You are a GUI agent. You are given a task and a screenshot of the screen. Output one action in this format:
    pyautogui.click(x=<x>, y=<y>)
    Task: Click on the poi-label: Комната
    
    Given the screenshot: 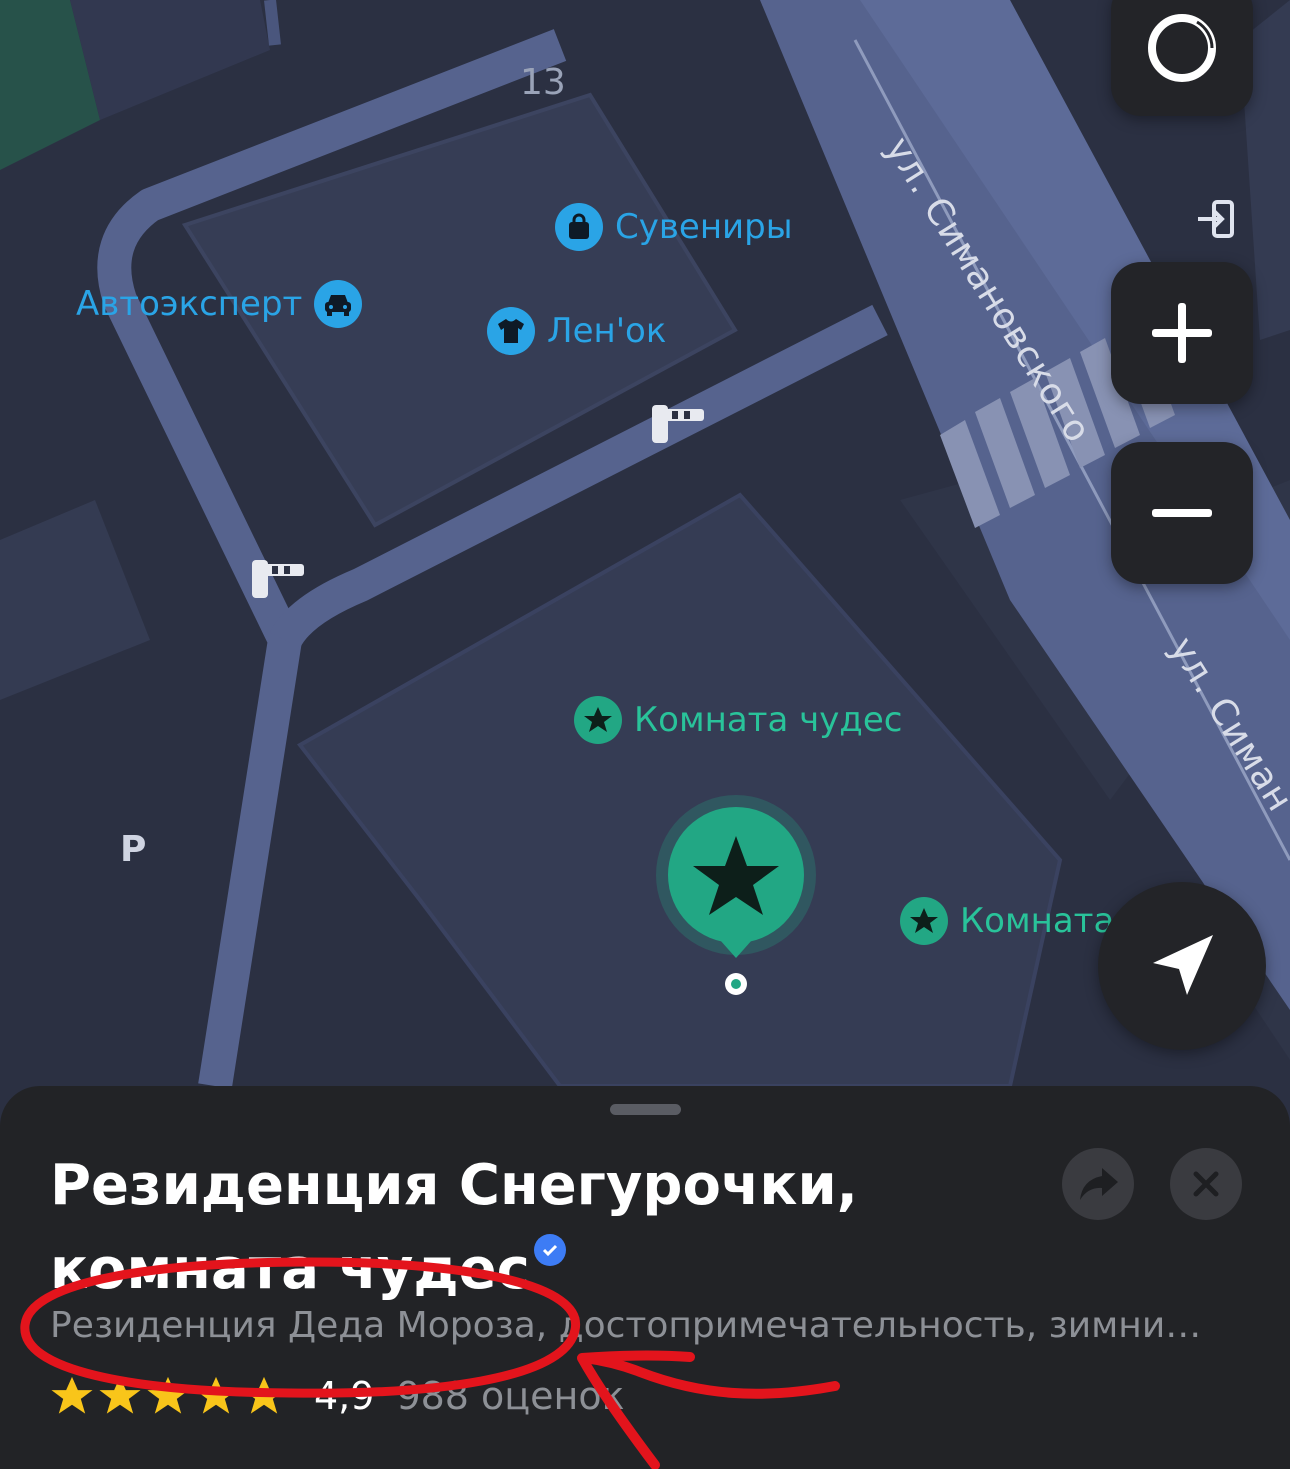 What is the action you would take?
    pyautogui.click(x=1036, y=921)
    